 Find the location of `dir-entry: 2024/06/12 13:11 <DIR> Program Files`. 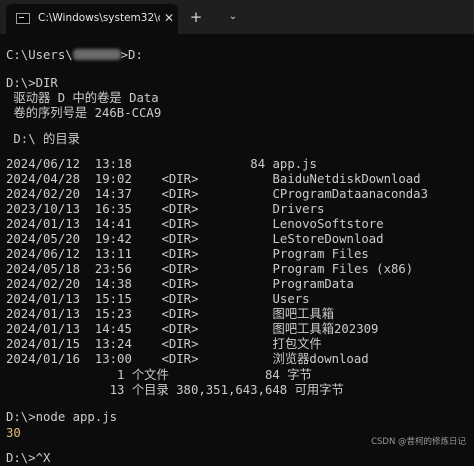

dir-entry: 2024/06/12 13:11 <DIR> Program Files is located at coordinates (187, 254).